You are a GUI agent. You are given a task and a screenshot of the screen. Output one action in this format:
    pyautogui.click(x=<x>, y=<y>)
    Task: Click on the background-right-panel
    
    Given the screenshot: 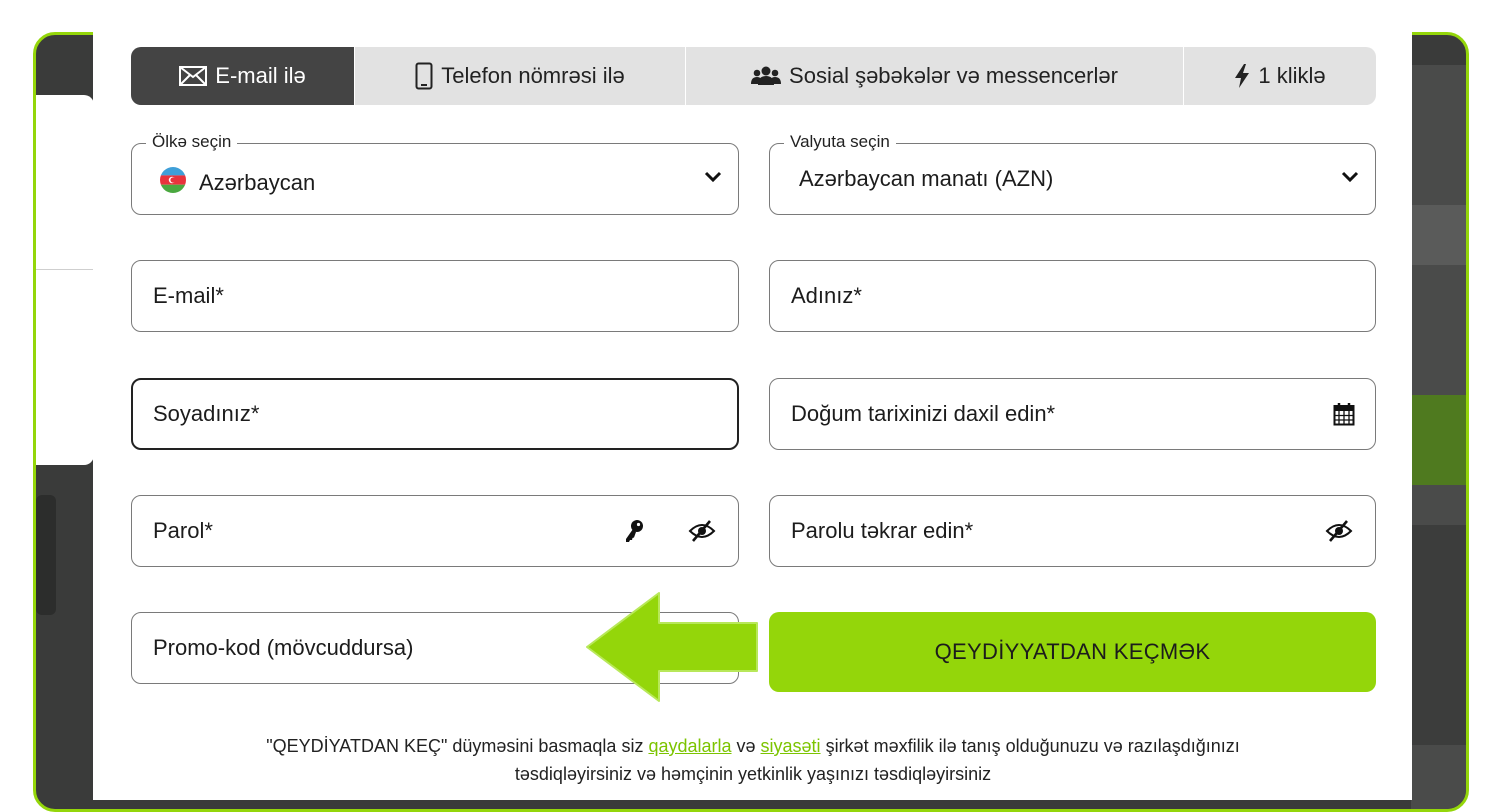 What is the action you would take?
    pyautogui.click(x=1438, y=437)
    